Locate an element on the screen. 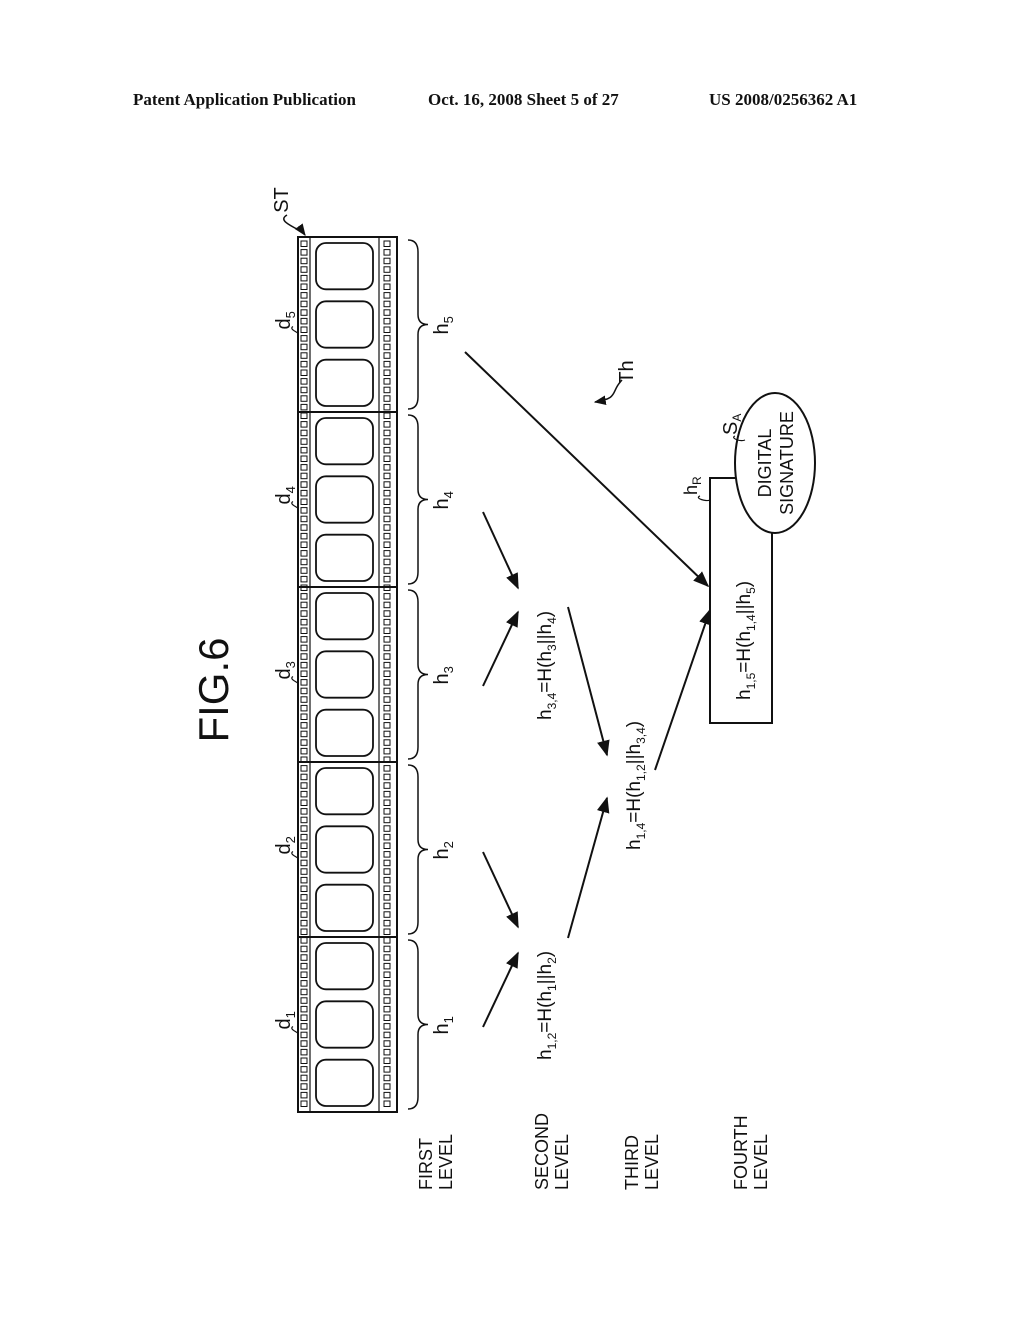 The image size is (1024, 1320). svg-text: h3 is located at coordinates (443, 675).